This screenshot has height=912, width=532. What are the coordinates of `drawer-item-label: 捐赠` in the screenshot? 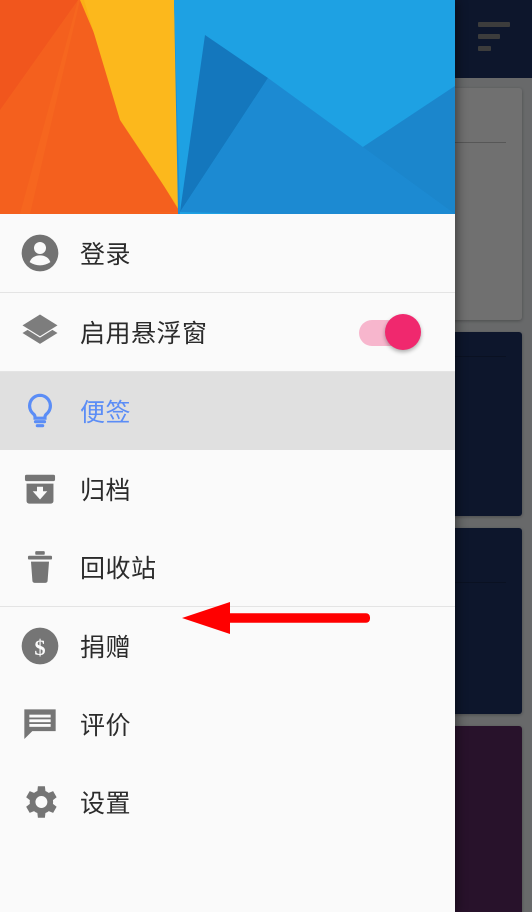 It's located at (106, 648).